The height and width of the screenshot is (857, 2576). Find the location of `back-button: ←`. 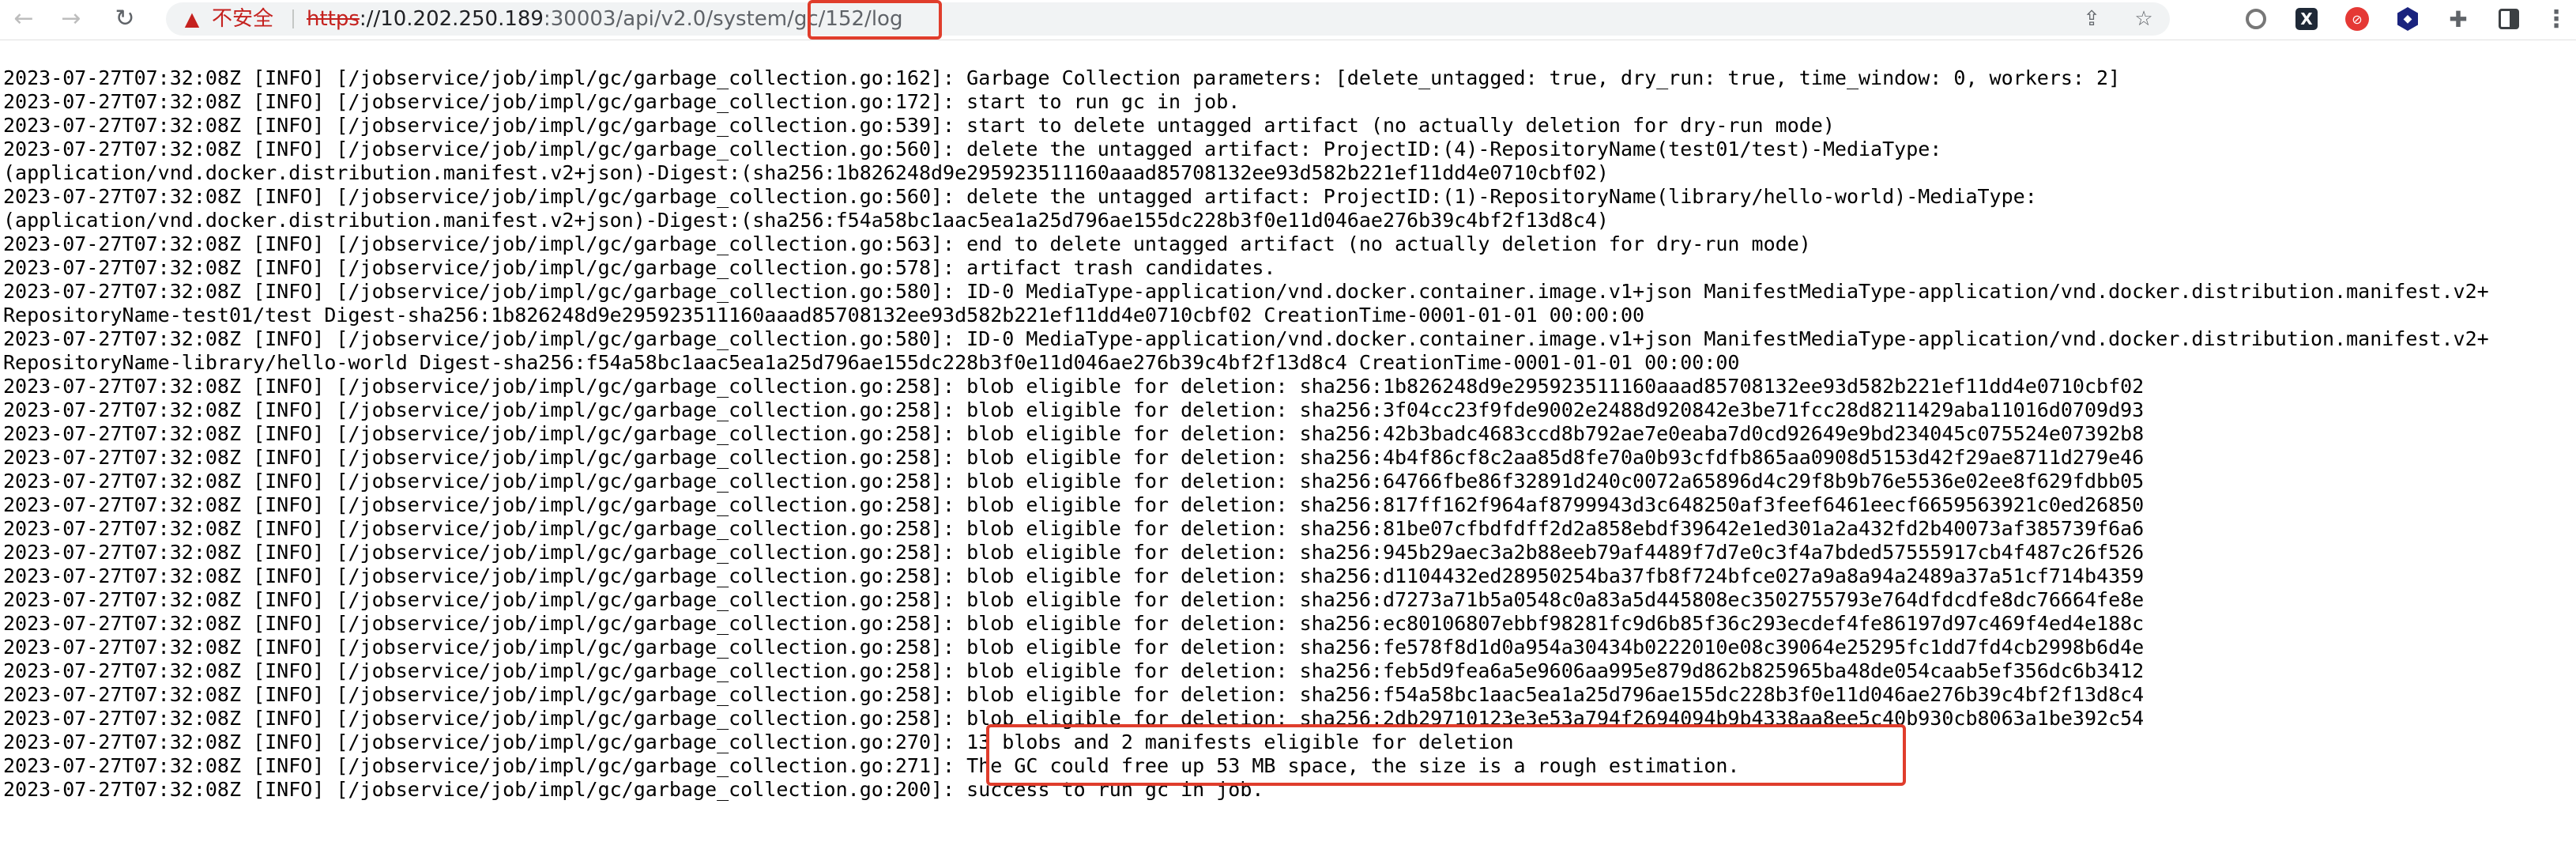

back-button: ← is located at coordinates (24, 19).